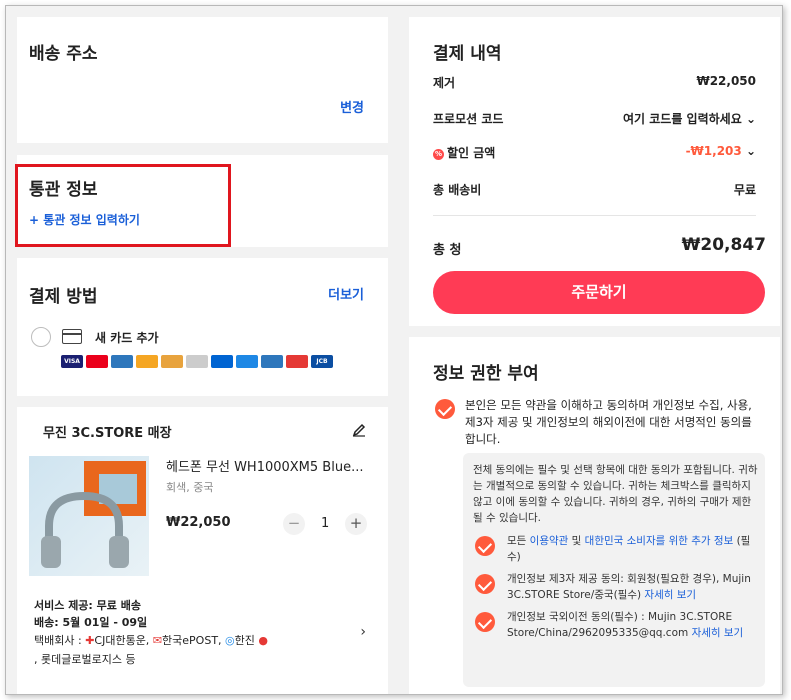 Image resolution: width=791 pixels, height=700 pixels. What do you see at coordinates (594, 82) in the screenshot?
I see `items-row: 제거 ₩22,050` at bounding box center [594, 82].